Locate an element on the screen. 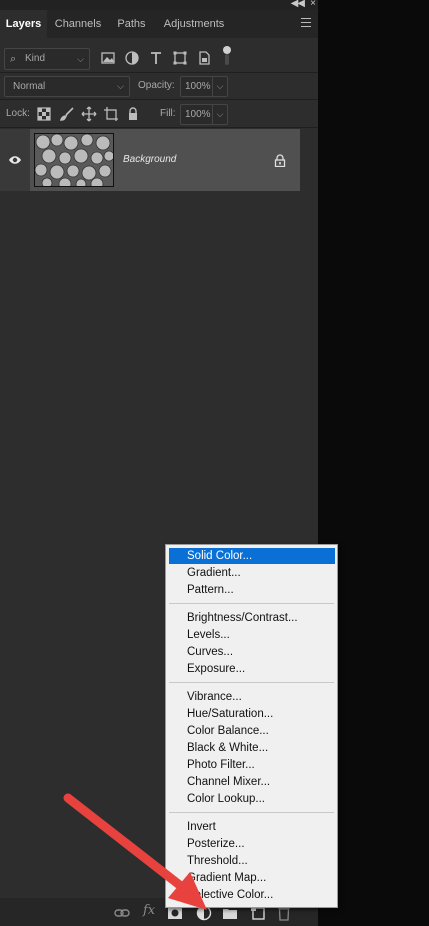 This screenshot has width=429, height=926. opacity-label: Opacity: is located at coordinates (156, 85).